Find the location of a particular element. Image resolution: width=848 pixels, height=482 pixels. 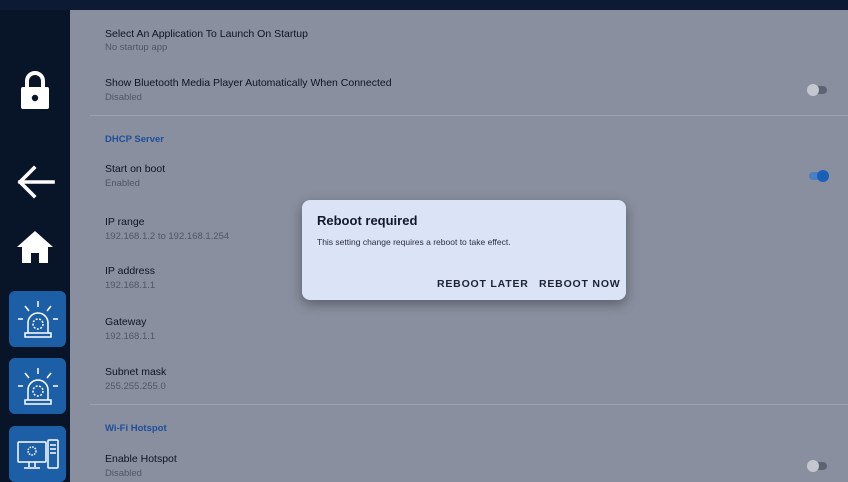

setting-title: Gateway is located at coordinates (126, 322).